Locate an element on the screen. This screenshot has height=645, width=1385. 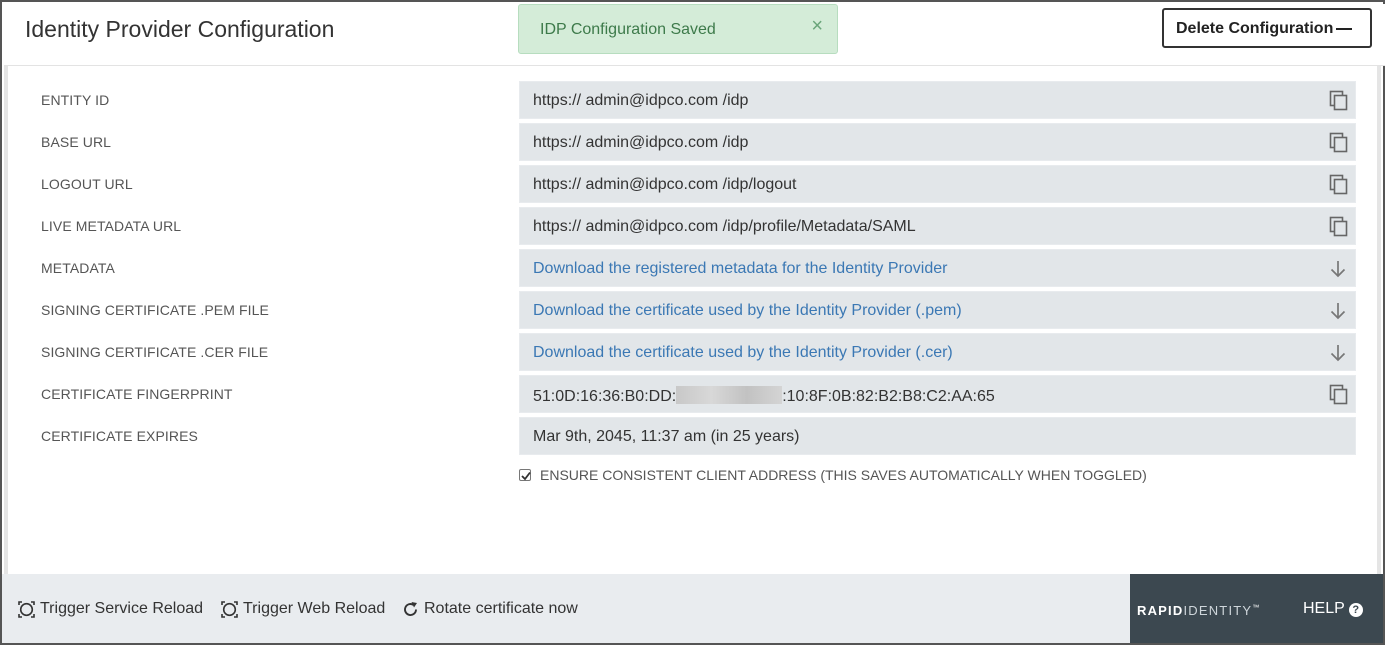
row-base-url: BASE URL https:// admin@idpco.com /idp is located at coordinates (693, 142).